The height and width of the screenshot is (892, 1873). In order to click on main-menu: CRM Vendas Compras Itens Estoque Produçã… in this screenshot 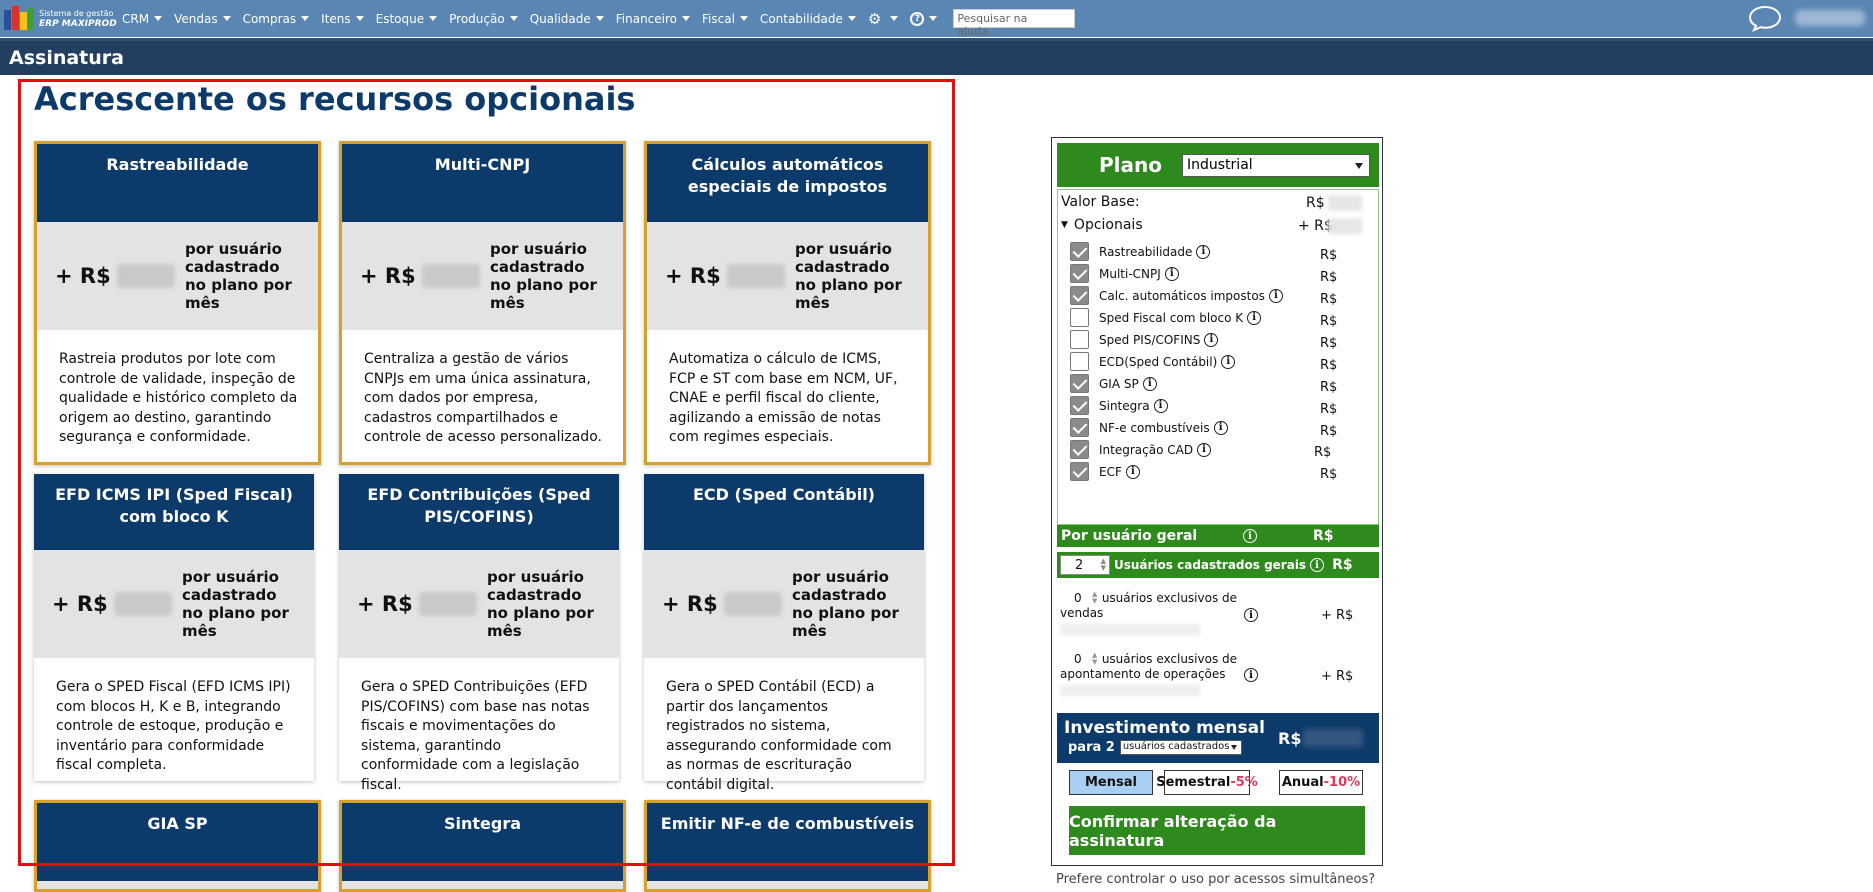, I will do `click(599, 23)`.